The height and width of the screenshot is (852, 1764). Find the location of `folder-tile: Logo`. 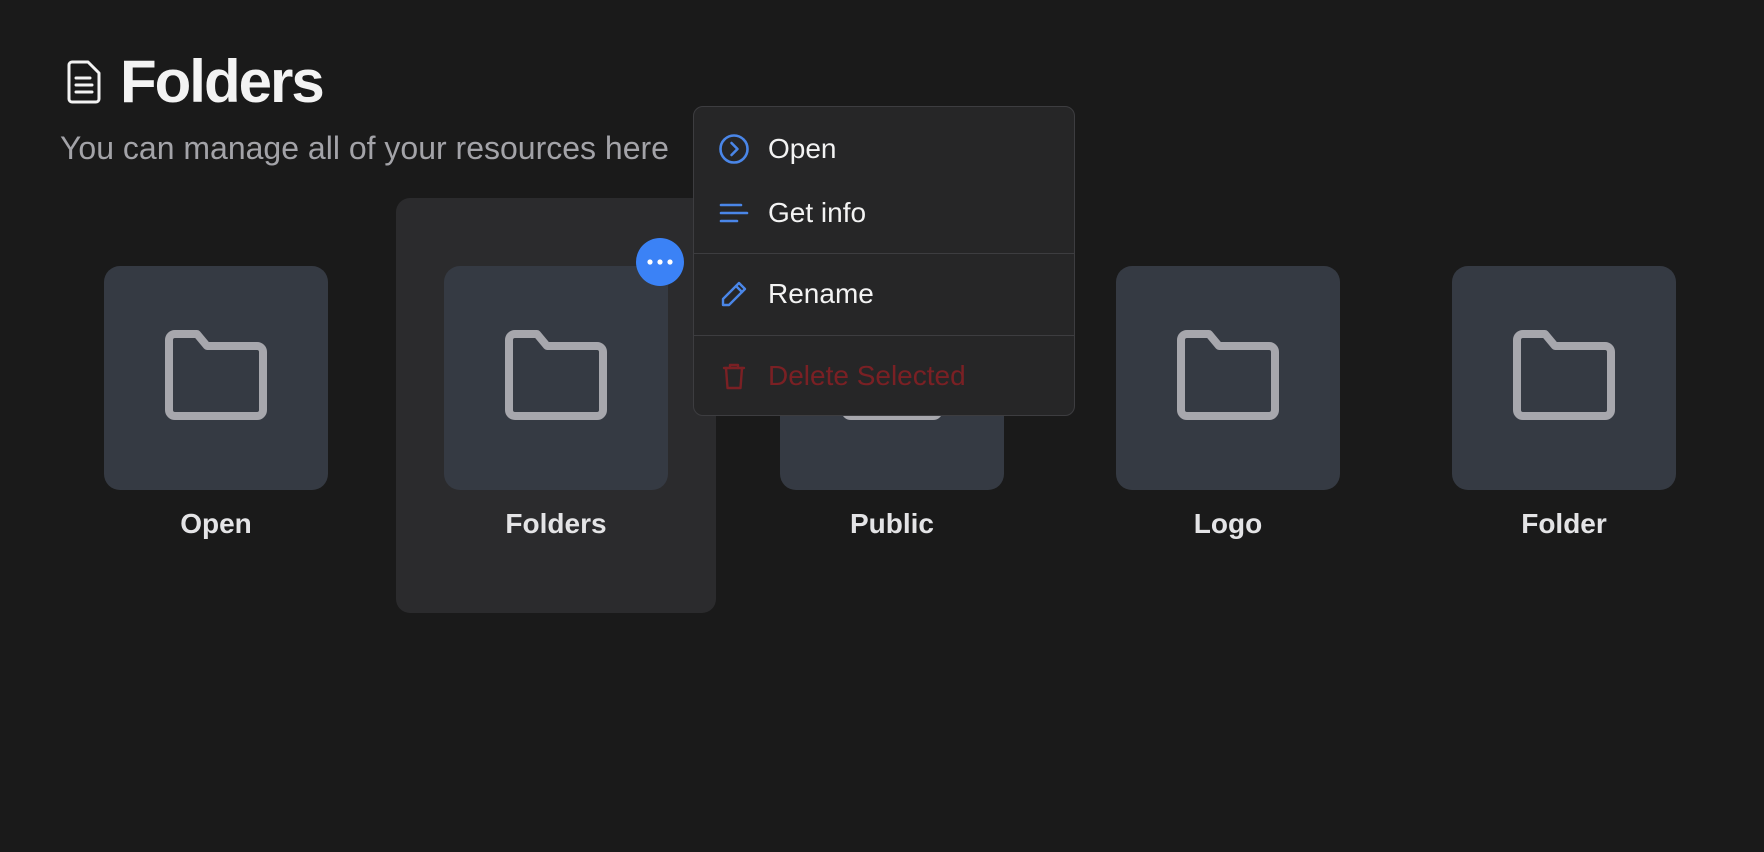

folder-tile: Logo is located at coordinates (1228, 405).